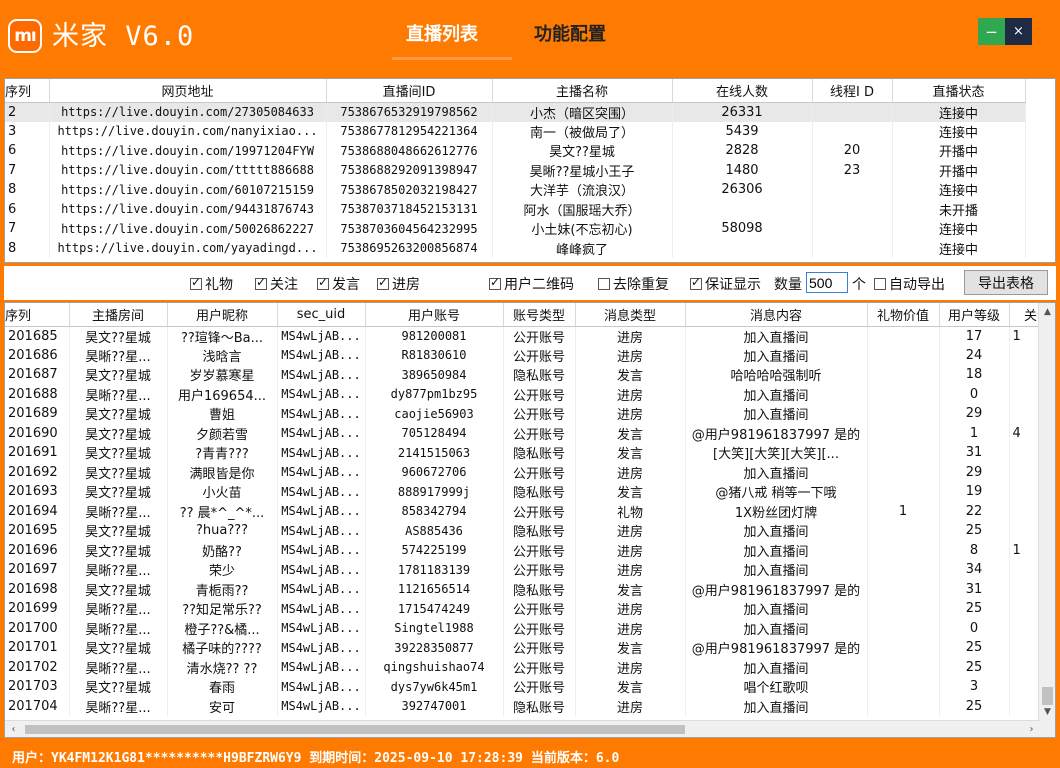  Describe the element at coordinates (582, 248) in the screenshot. I see `room-cell-anchor-name: 峰峰疯了` at that location.